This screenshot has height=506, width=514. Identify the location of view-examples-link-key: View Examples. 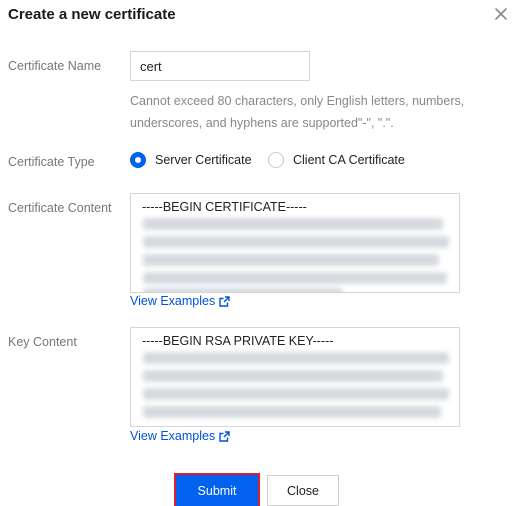
(180, 436).